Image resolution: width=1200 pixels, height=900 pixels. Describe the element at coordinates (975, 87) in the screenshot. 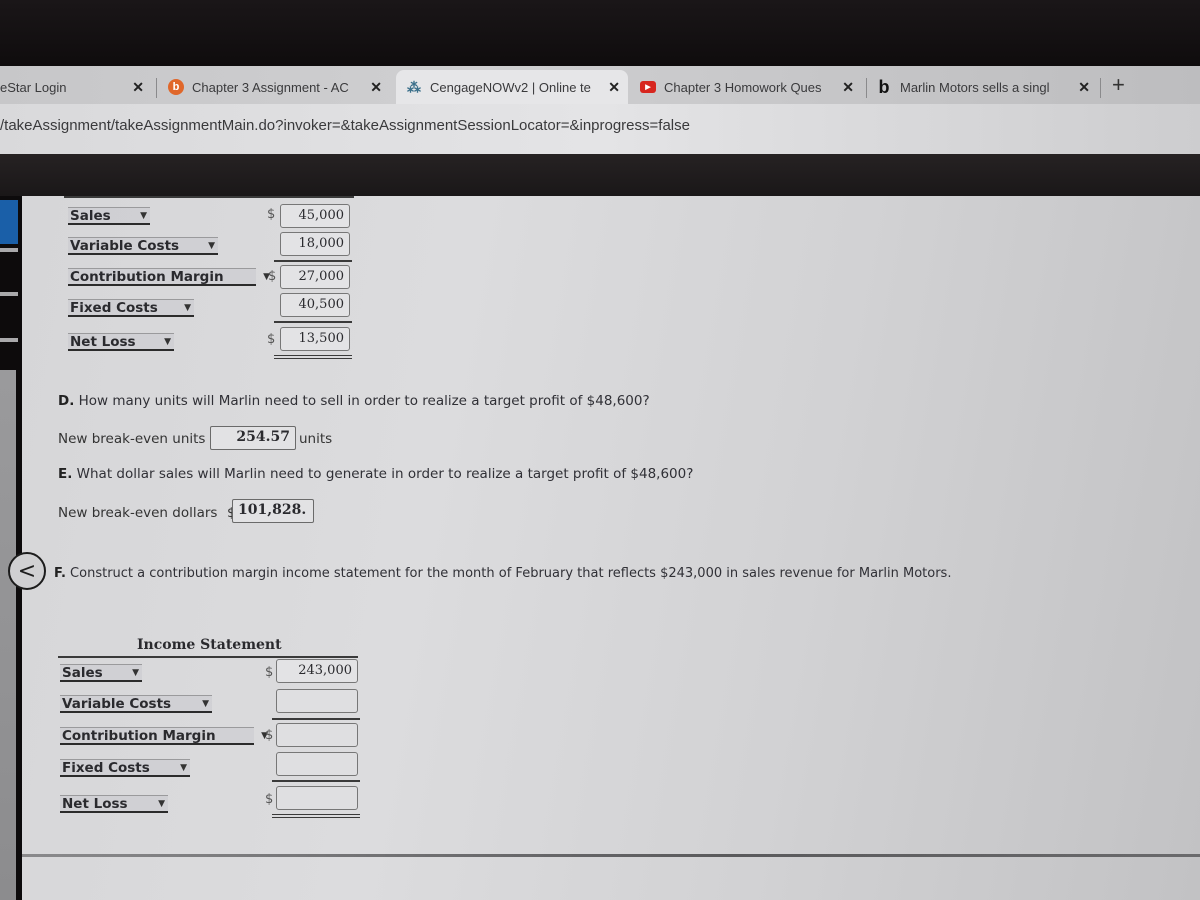

I see `tab-title: Marlin Motors sells a singl` at that location.